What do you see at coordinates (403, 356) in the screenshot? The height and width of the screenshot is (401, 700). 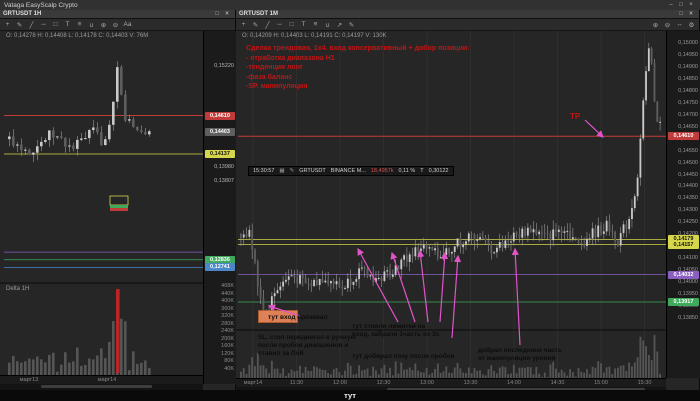 I see `trade-note: тут добирал позу после пробоя` at bounding box center [403, 356].